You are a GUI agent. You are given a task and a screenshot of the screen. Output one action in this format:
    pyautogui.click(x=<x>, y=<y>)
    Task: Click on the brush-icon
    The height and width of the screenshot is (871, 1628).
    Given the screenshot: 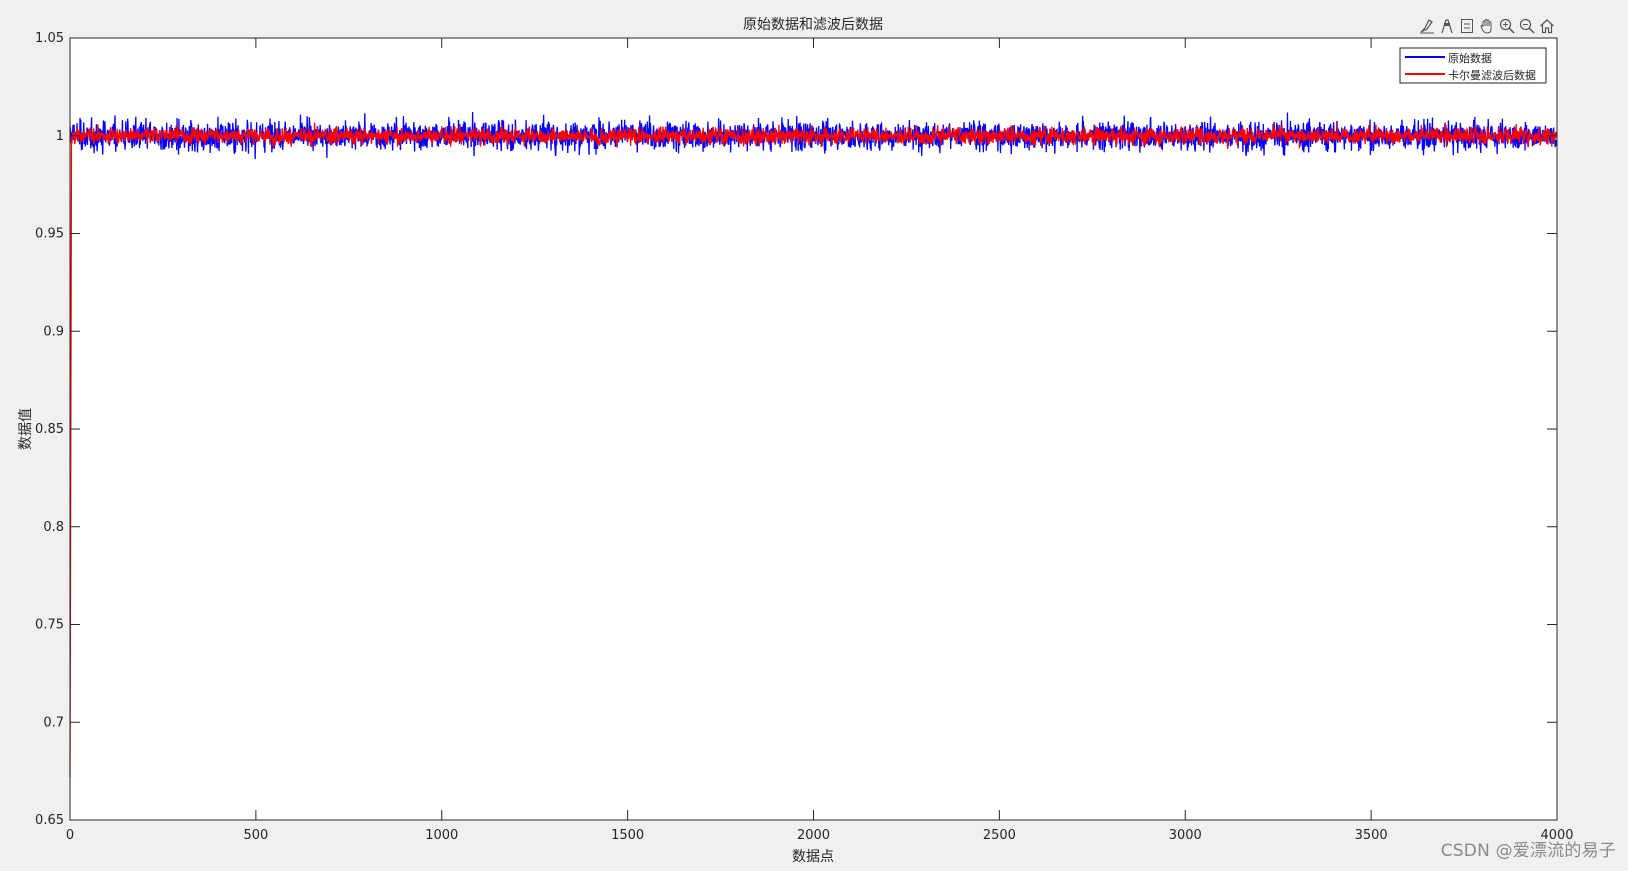 What is the action you would take?
    pyautogui.click(x=1427, y=26)
    